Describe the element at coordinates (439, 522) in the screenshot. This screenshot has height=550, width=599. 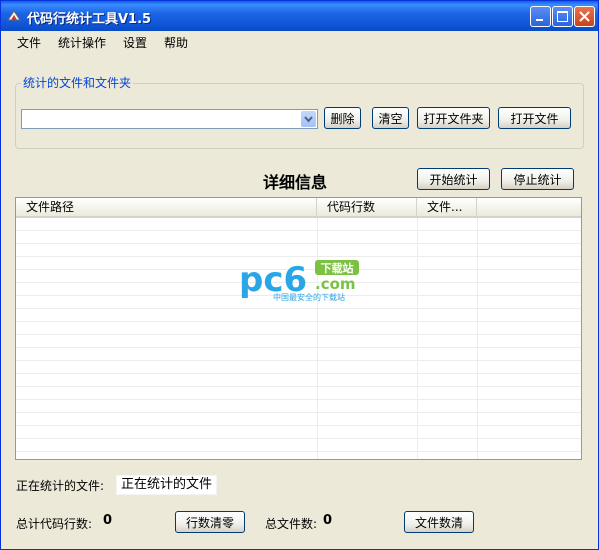
I see `reset-files-button: 文件数清` at that location.